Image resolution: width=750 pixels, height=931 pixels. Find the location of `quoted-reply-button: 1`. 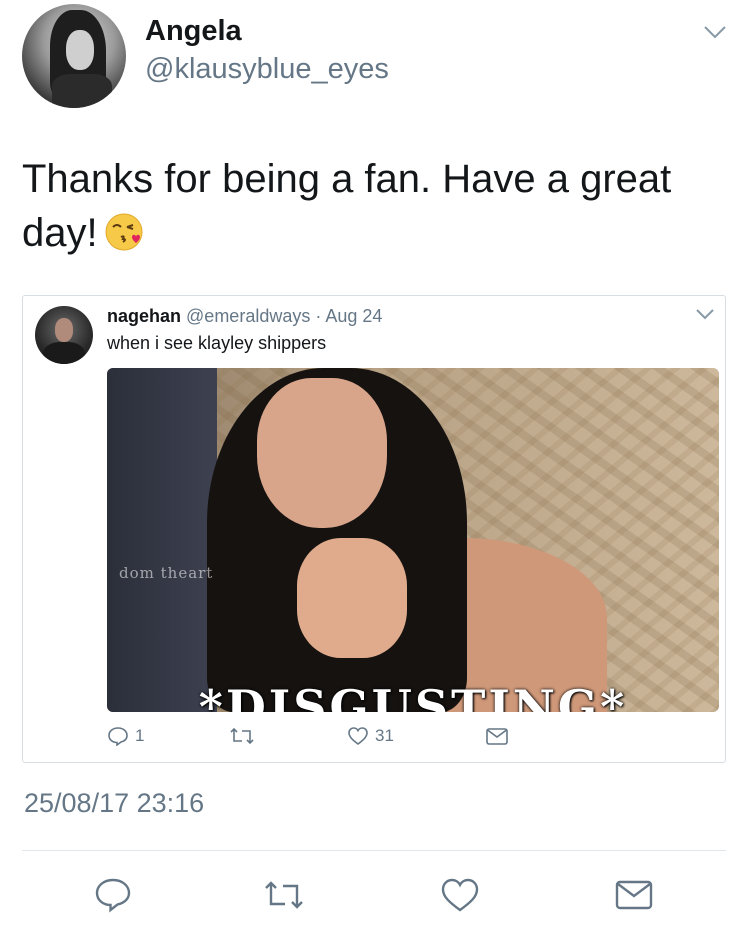

quoted-reply-button: 1 is located at coordinates (125, 736).